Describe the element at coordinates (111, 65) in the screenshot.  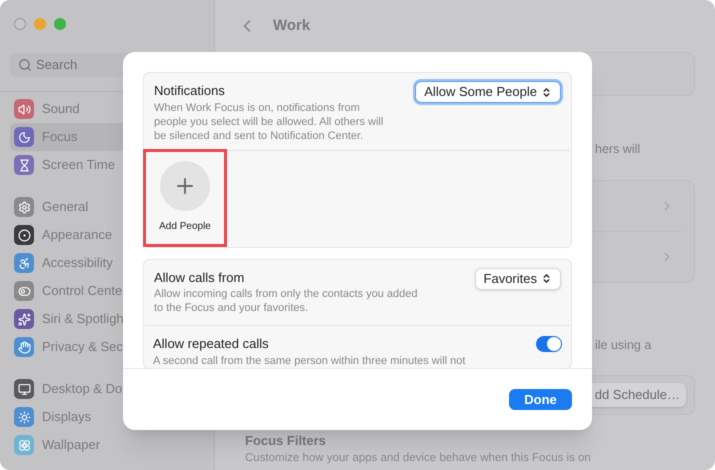
I see `search-input: Search` at that location.